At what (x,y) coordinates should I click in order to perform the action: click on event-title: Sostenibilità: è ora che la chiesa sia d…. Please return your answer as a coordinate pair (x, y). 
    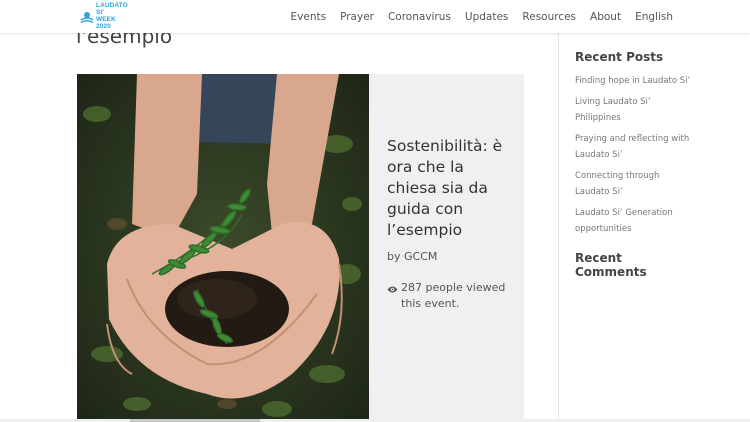
    Looking at the image, I should click on (452, 188).